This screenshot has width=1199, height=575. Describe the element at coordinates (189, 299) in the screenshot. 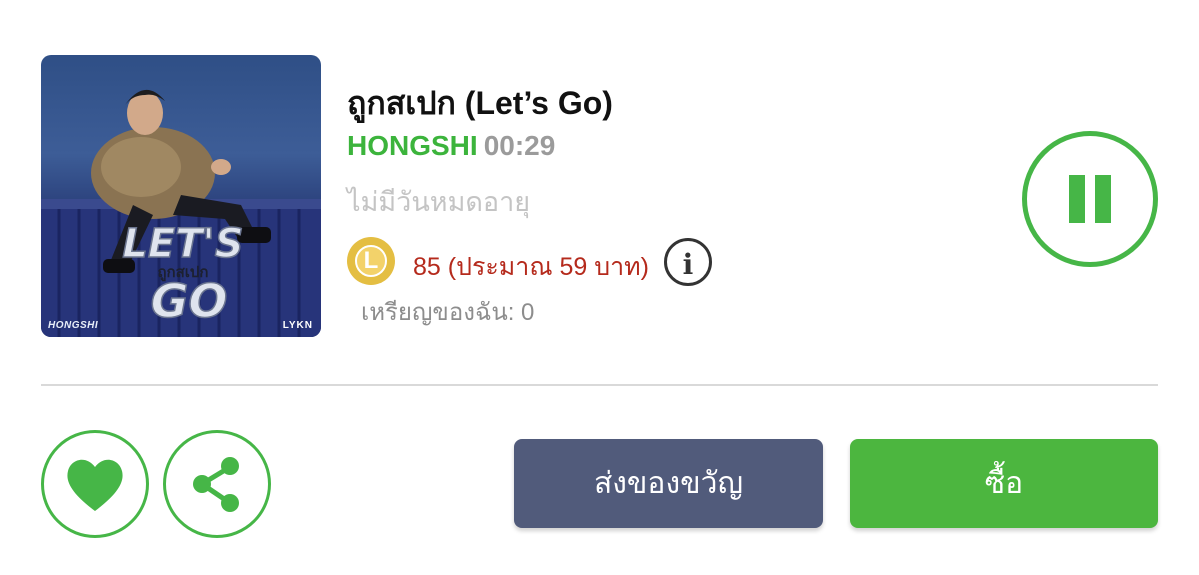

I see `album-title-bottom: GO` at that location.